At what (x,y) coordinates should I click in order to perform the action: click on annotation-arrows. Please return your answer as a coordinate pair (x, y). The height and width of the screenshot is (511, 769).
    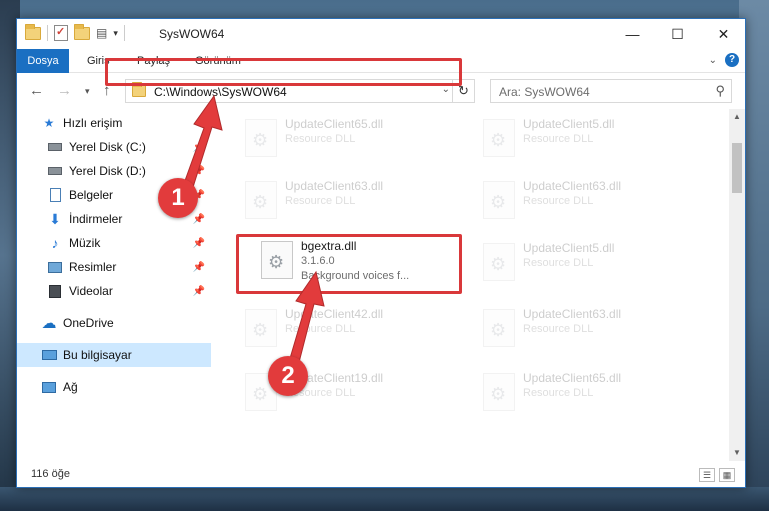
    Looking at the image, I should click on (251, 234).